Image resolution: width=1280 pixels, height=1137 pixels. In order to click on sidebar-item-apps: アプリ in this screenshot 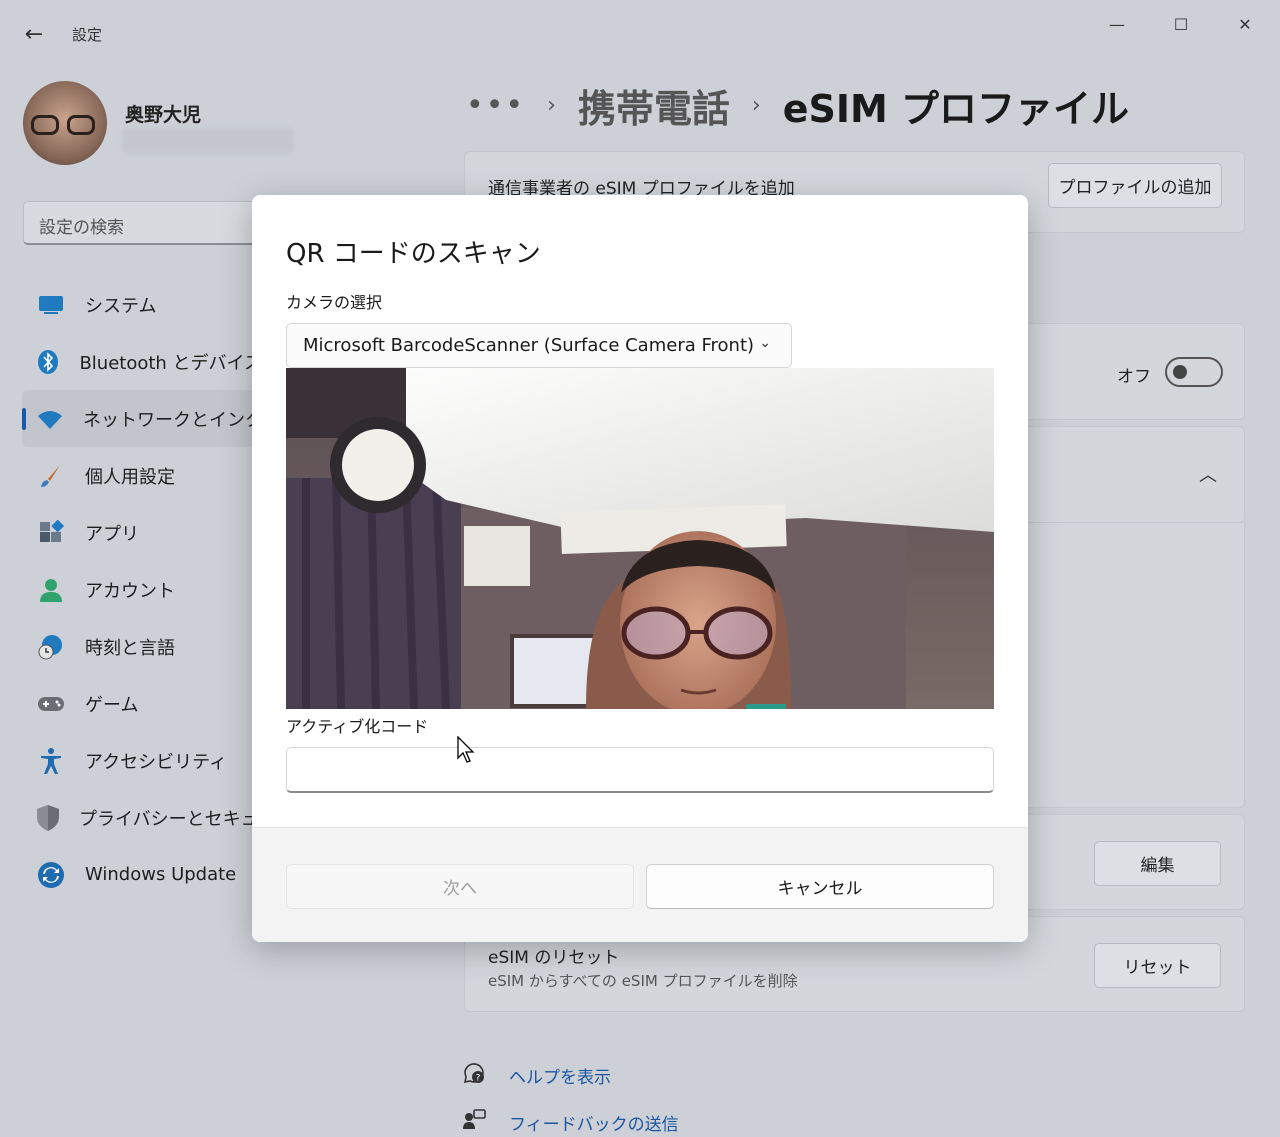, I will do `click(142, 532)`.